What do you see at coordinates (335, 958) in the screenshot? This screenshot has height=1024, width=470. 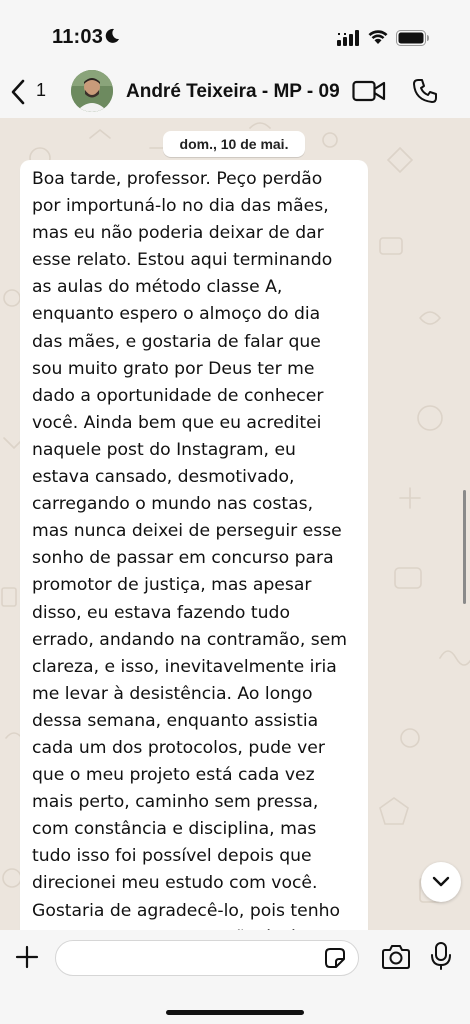 I see `sticker-icon` at bounding box center [335, 958].